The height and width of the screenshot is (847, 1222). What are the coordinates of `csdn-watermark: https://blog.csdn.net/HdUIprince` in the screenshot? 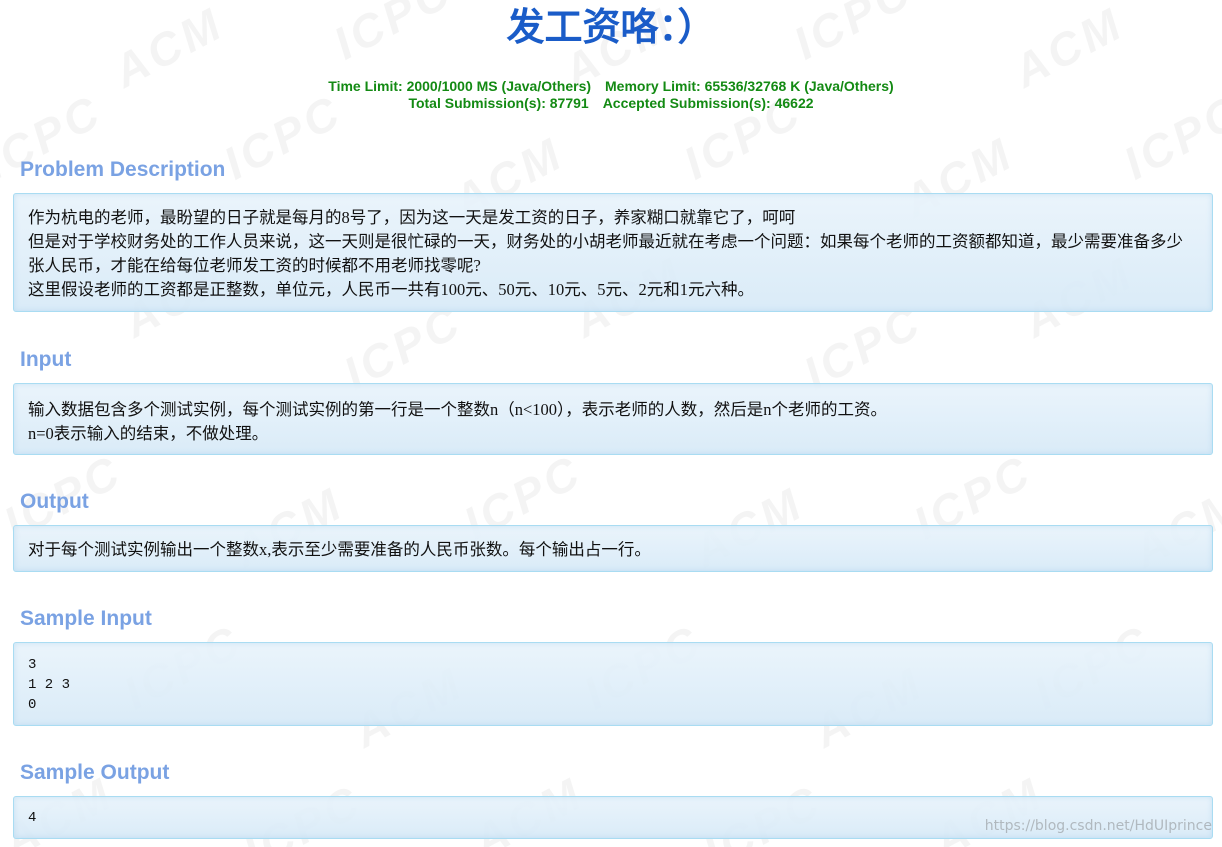 It's located at (1098, 826).